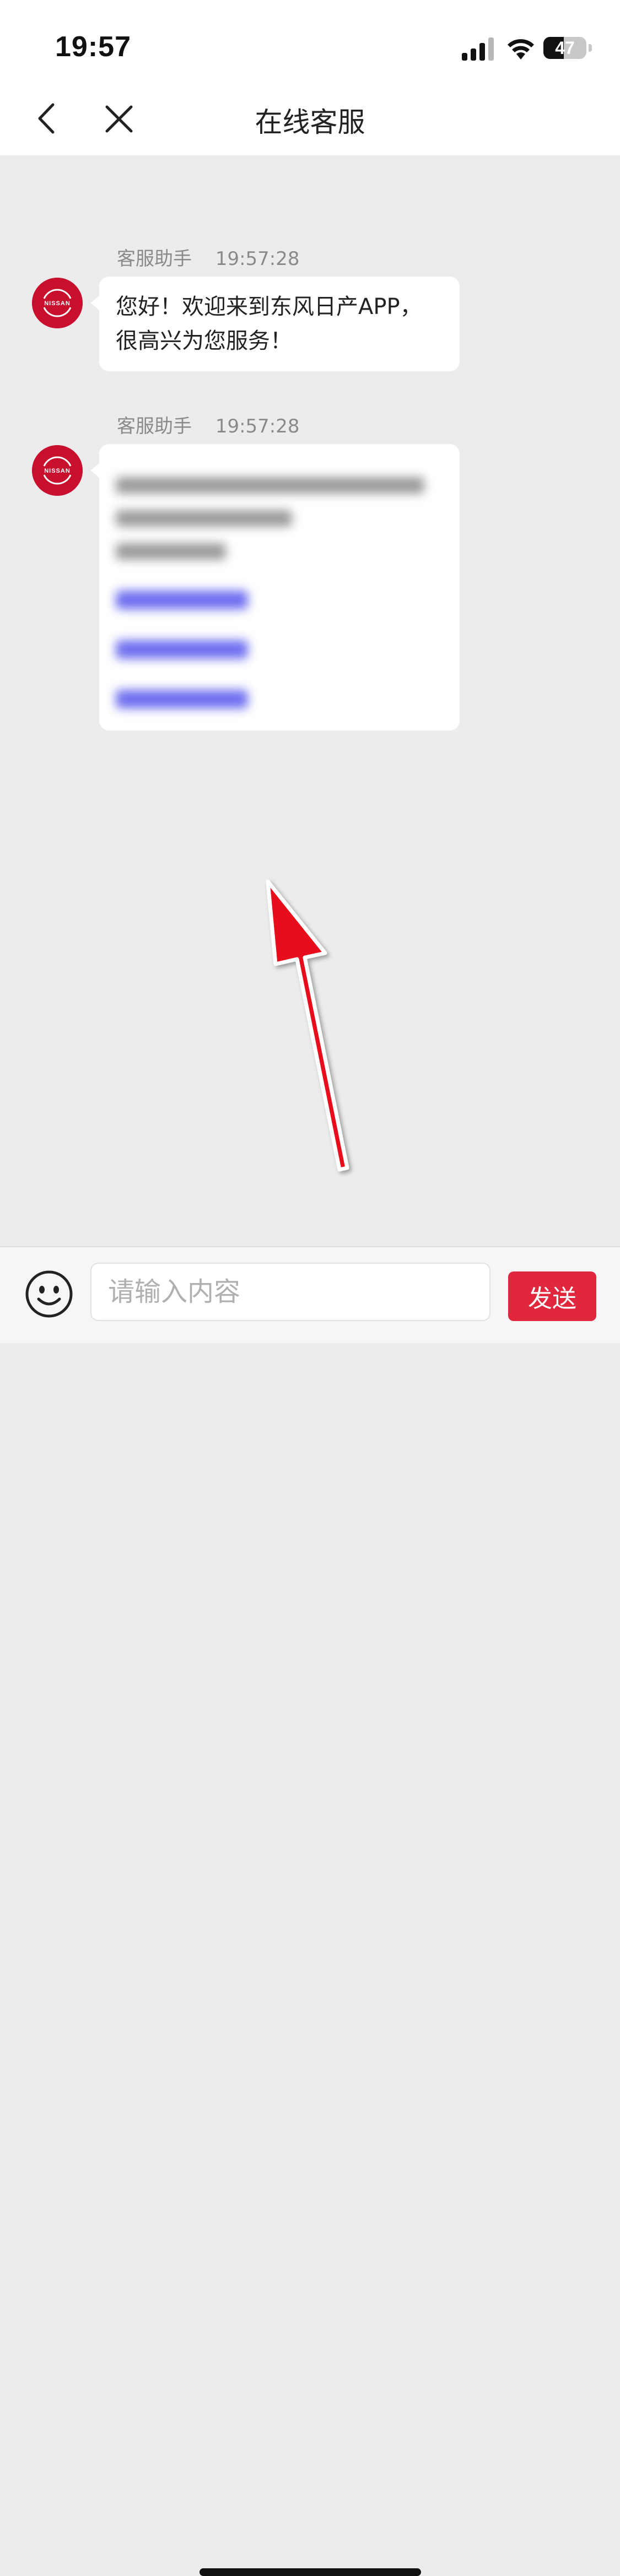 Image resolution: width=620 pixels, height=2576 pixels. I want to click on battery-icon: 47, so click(564, 48).